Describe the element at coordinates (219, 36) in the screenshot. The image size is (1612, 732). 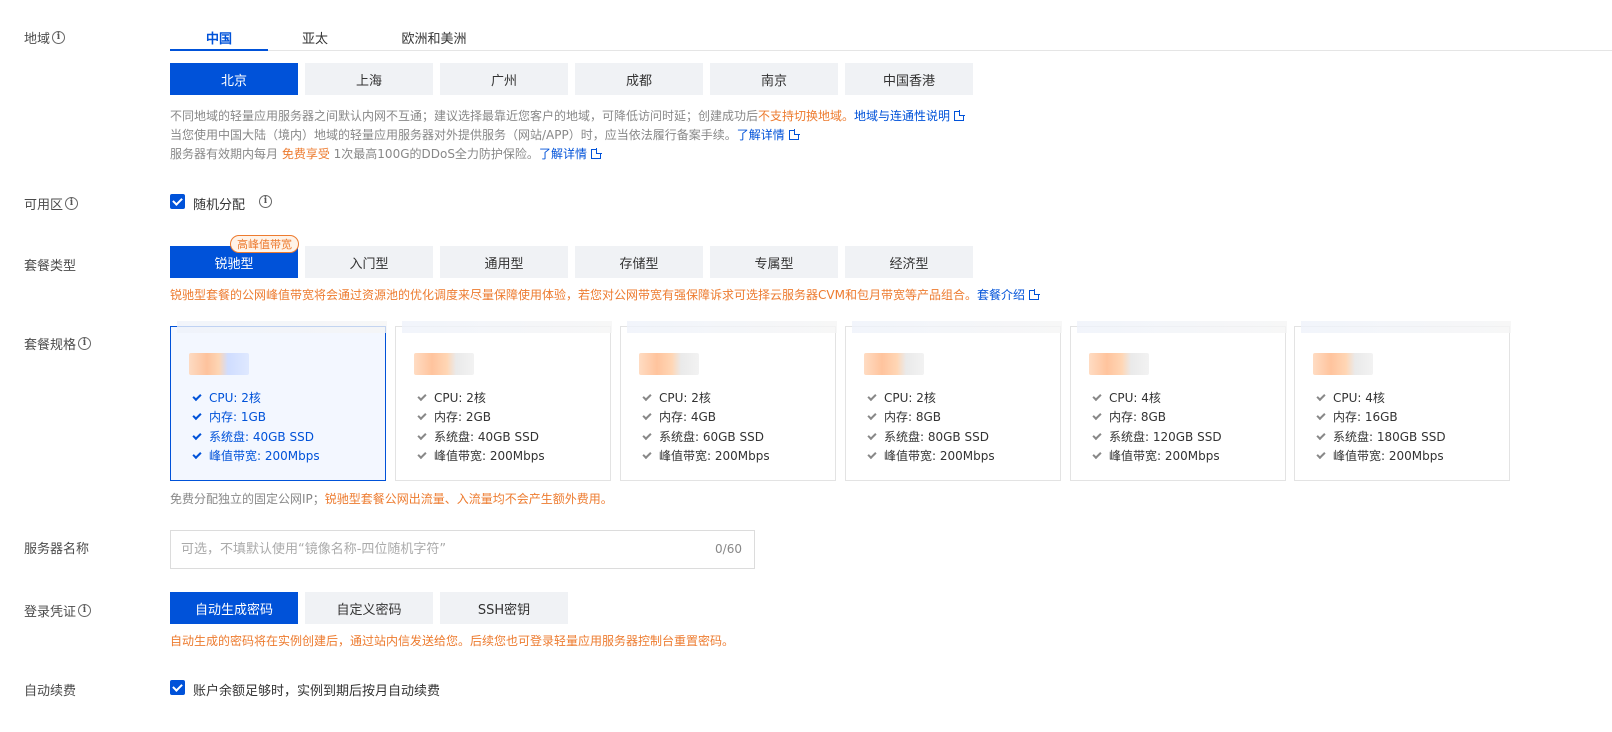
I see `tab-china: 中国` at that location.